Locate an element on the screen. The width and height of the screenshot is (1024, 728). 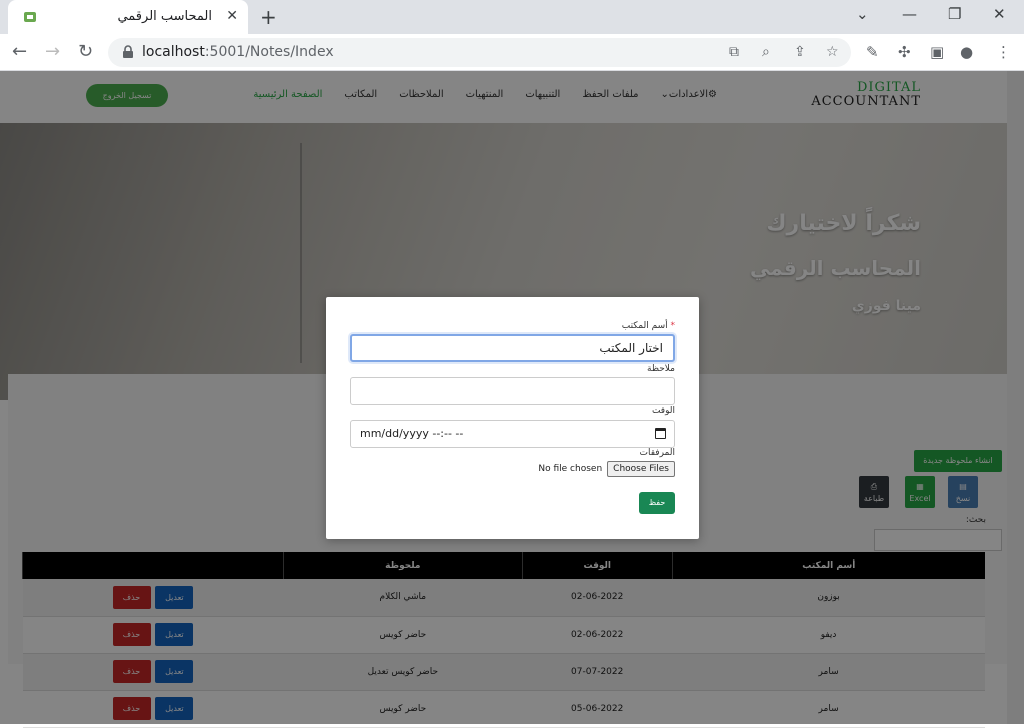
attachments-label: المرفقات is located at coordinates (657, 453).